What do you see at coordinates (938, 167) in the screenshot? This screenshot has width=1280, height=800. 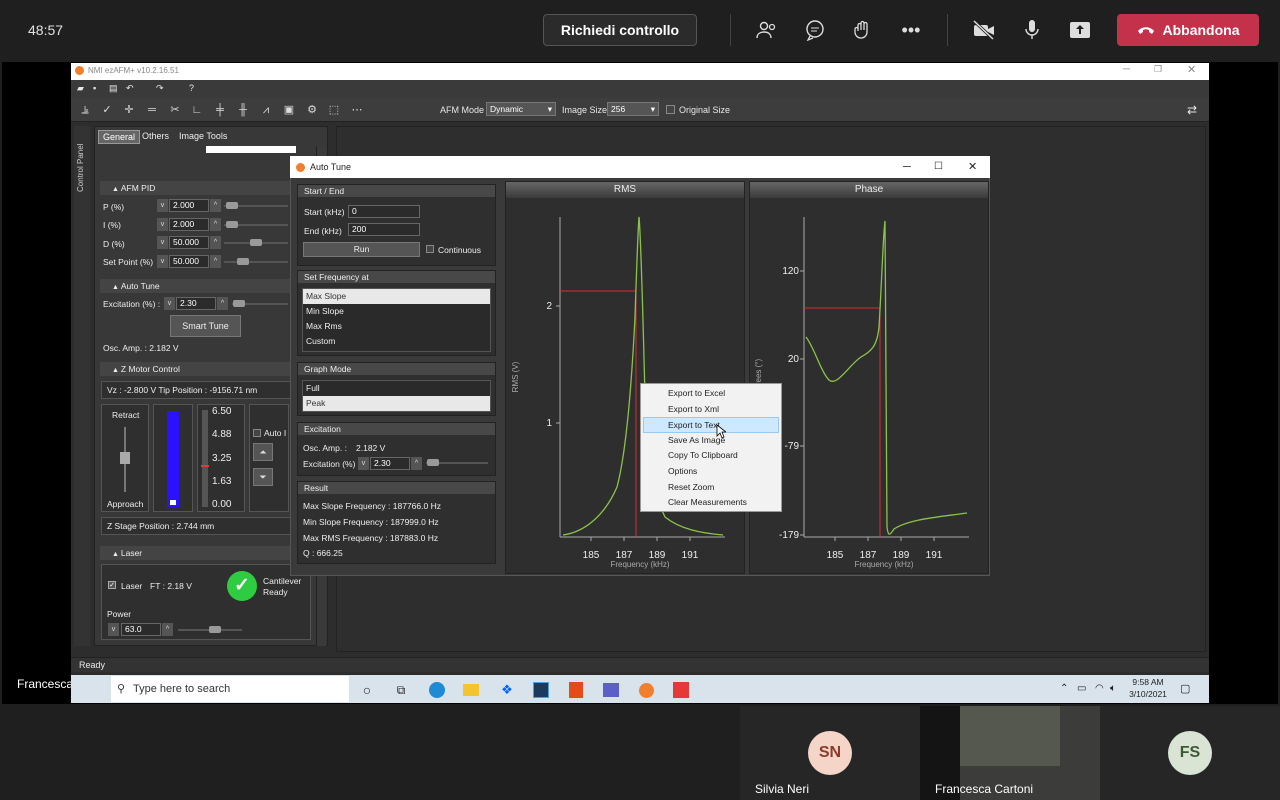 I see `maximize-icon: ☐` at bounding box center [938, 167].